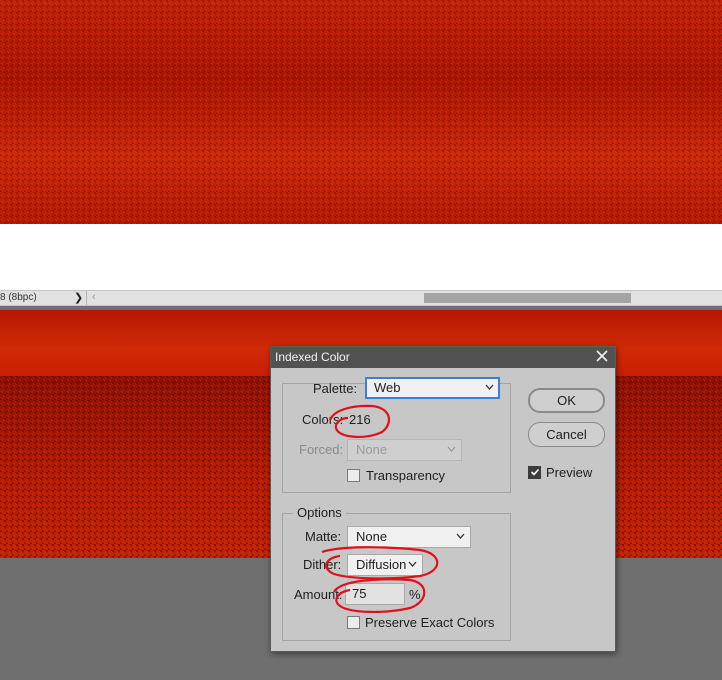 The image size is (722, 680). What do you see at coordinates (360, 419) in the screenshot?
I see `colors-value: 216` at bounding box center [360, 419].